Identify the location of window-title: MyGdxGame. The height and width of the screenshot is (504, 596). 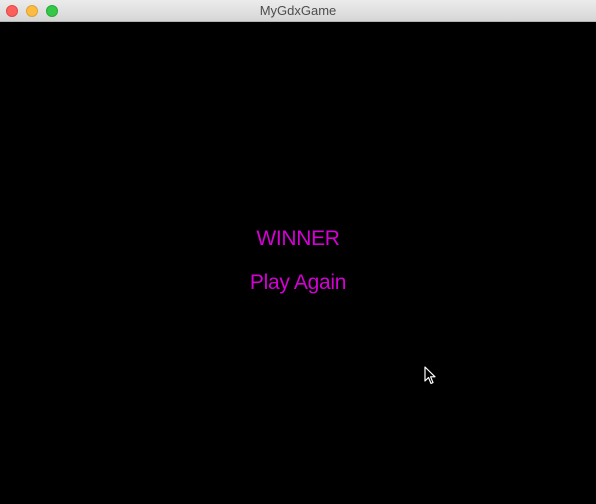
(298, 10).